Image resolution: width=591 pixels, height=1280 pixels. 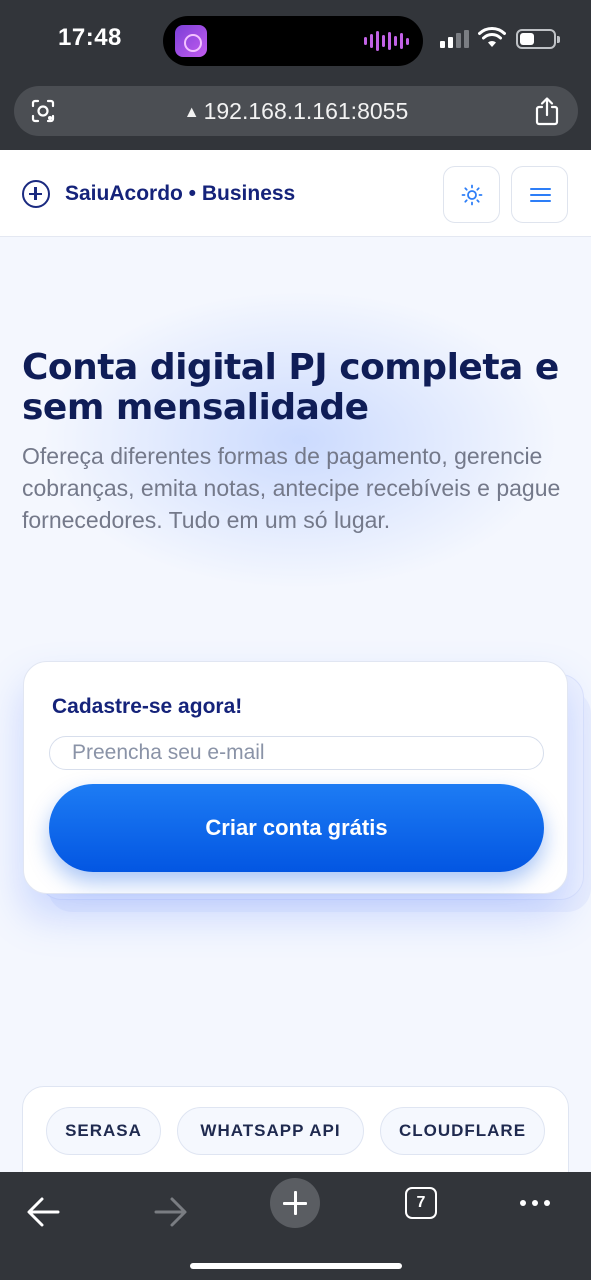 I want to click on partner-badge-serasa: SERASA, so click(x=103, y=1131).